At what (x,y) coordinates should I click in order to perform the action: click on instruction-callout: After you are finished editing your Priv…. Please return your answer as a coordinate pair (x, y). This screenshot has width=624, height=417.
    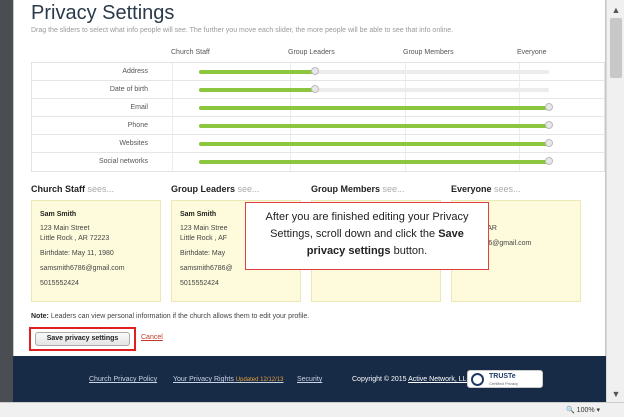
    Looking at the image, I should click on (367, 236).